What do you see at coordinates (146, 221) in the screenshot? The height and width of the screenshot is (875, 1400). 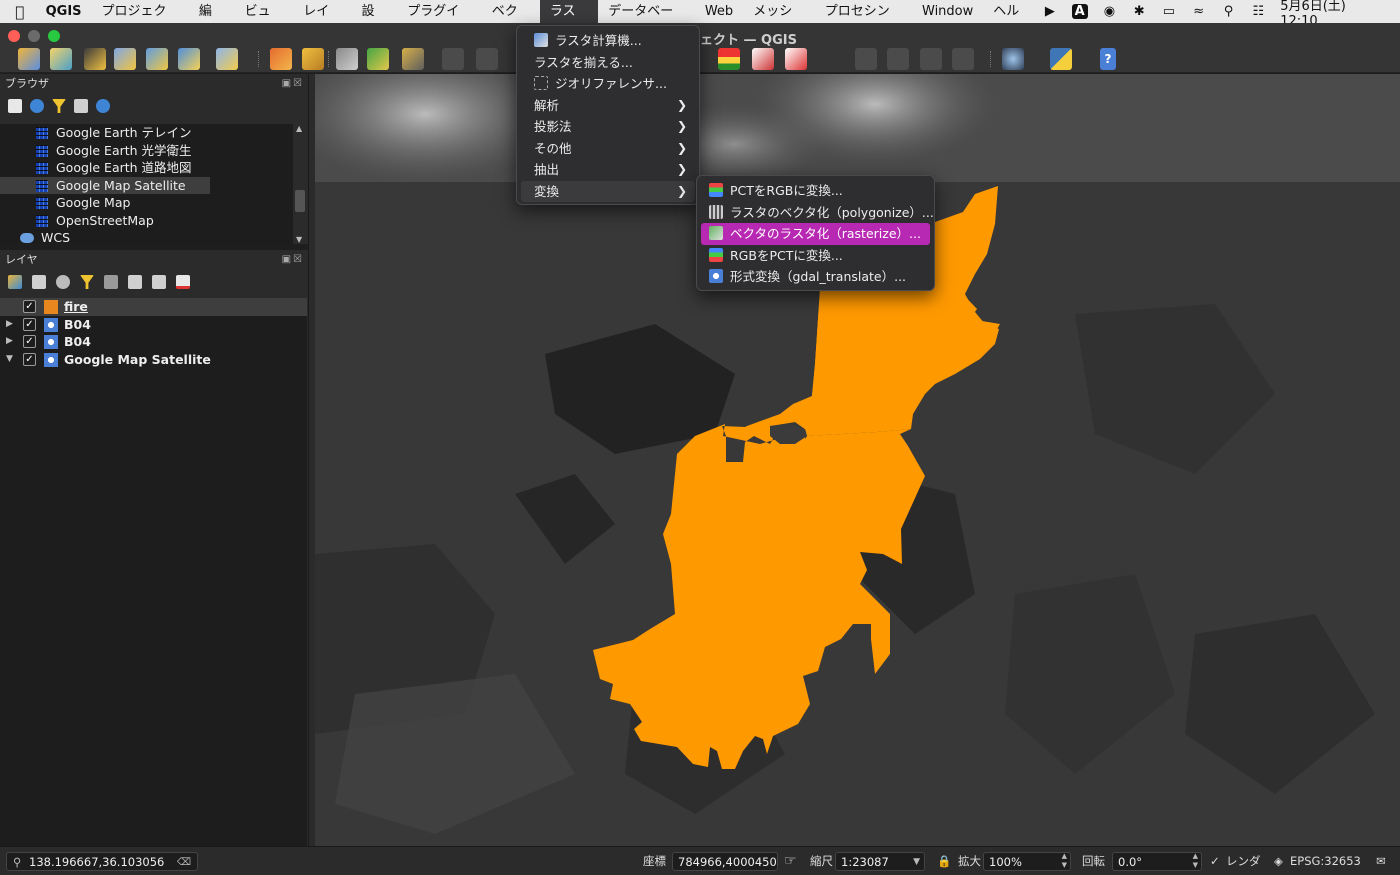 I see `browser-item: OpenStreetMap` at bounding box center [146, 221].